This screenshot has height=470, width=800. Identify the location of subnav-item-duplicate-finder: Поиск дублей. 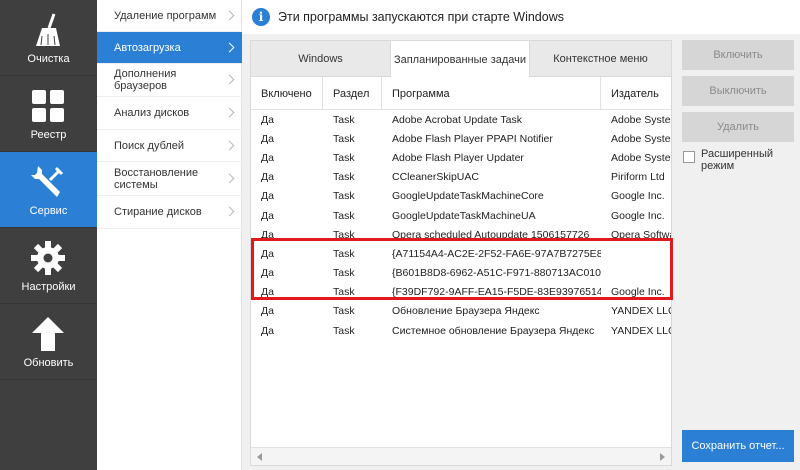
(169, 146).